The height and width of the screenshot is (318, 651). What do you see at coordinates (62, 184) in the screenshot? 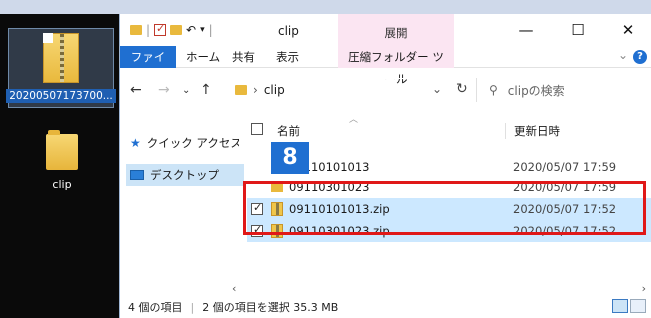
I see `desktop-folder-label: clip` at bounding box center [62, 184].